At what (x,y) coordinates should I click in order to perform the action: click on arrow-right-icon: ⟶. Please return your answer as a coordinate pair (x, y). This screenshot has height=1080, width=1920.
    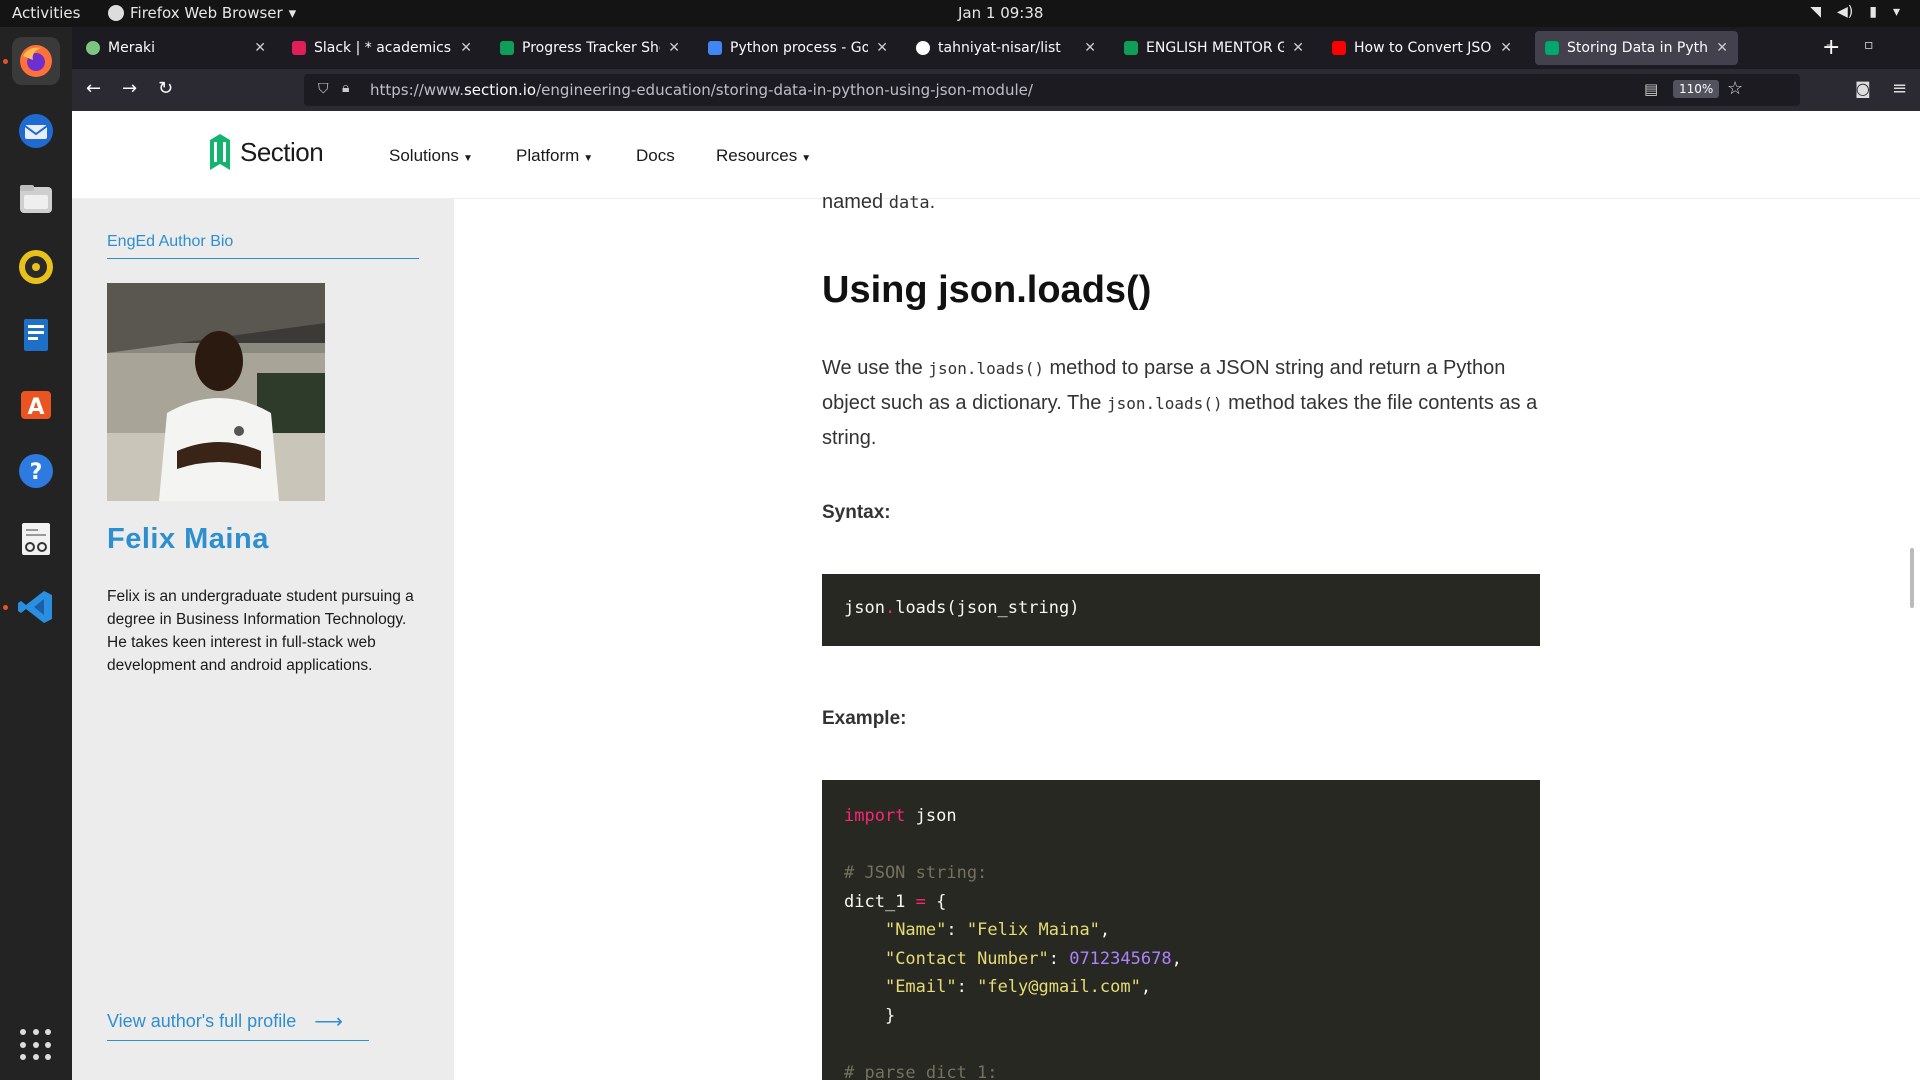
    Looking at the image, I should click on (328, 1022).